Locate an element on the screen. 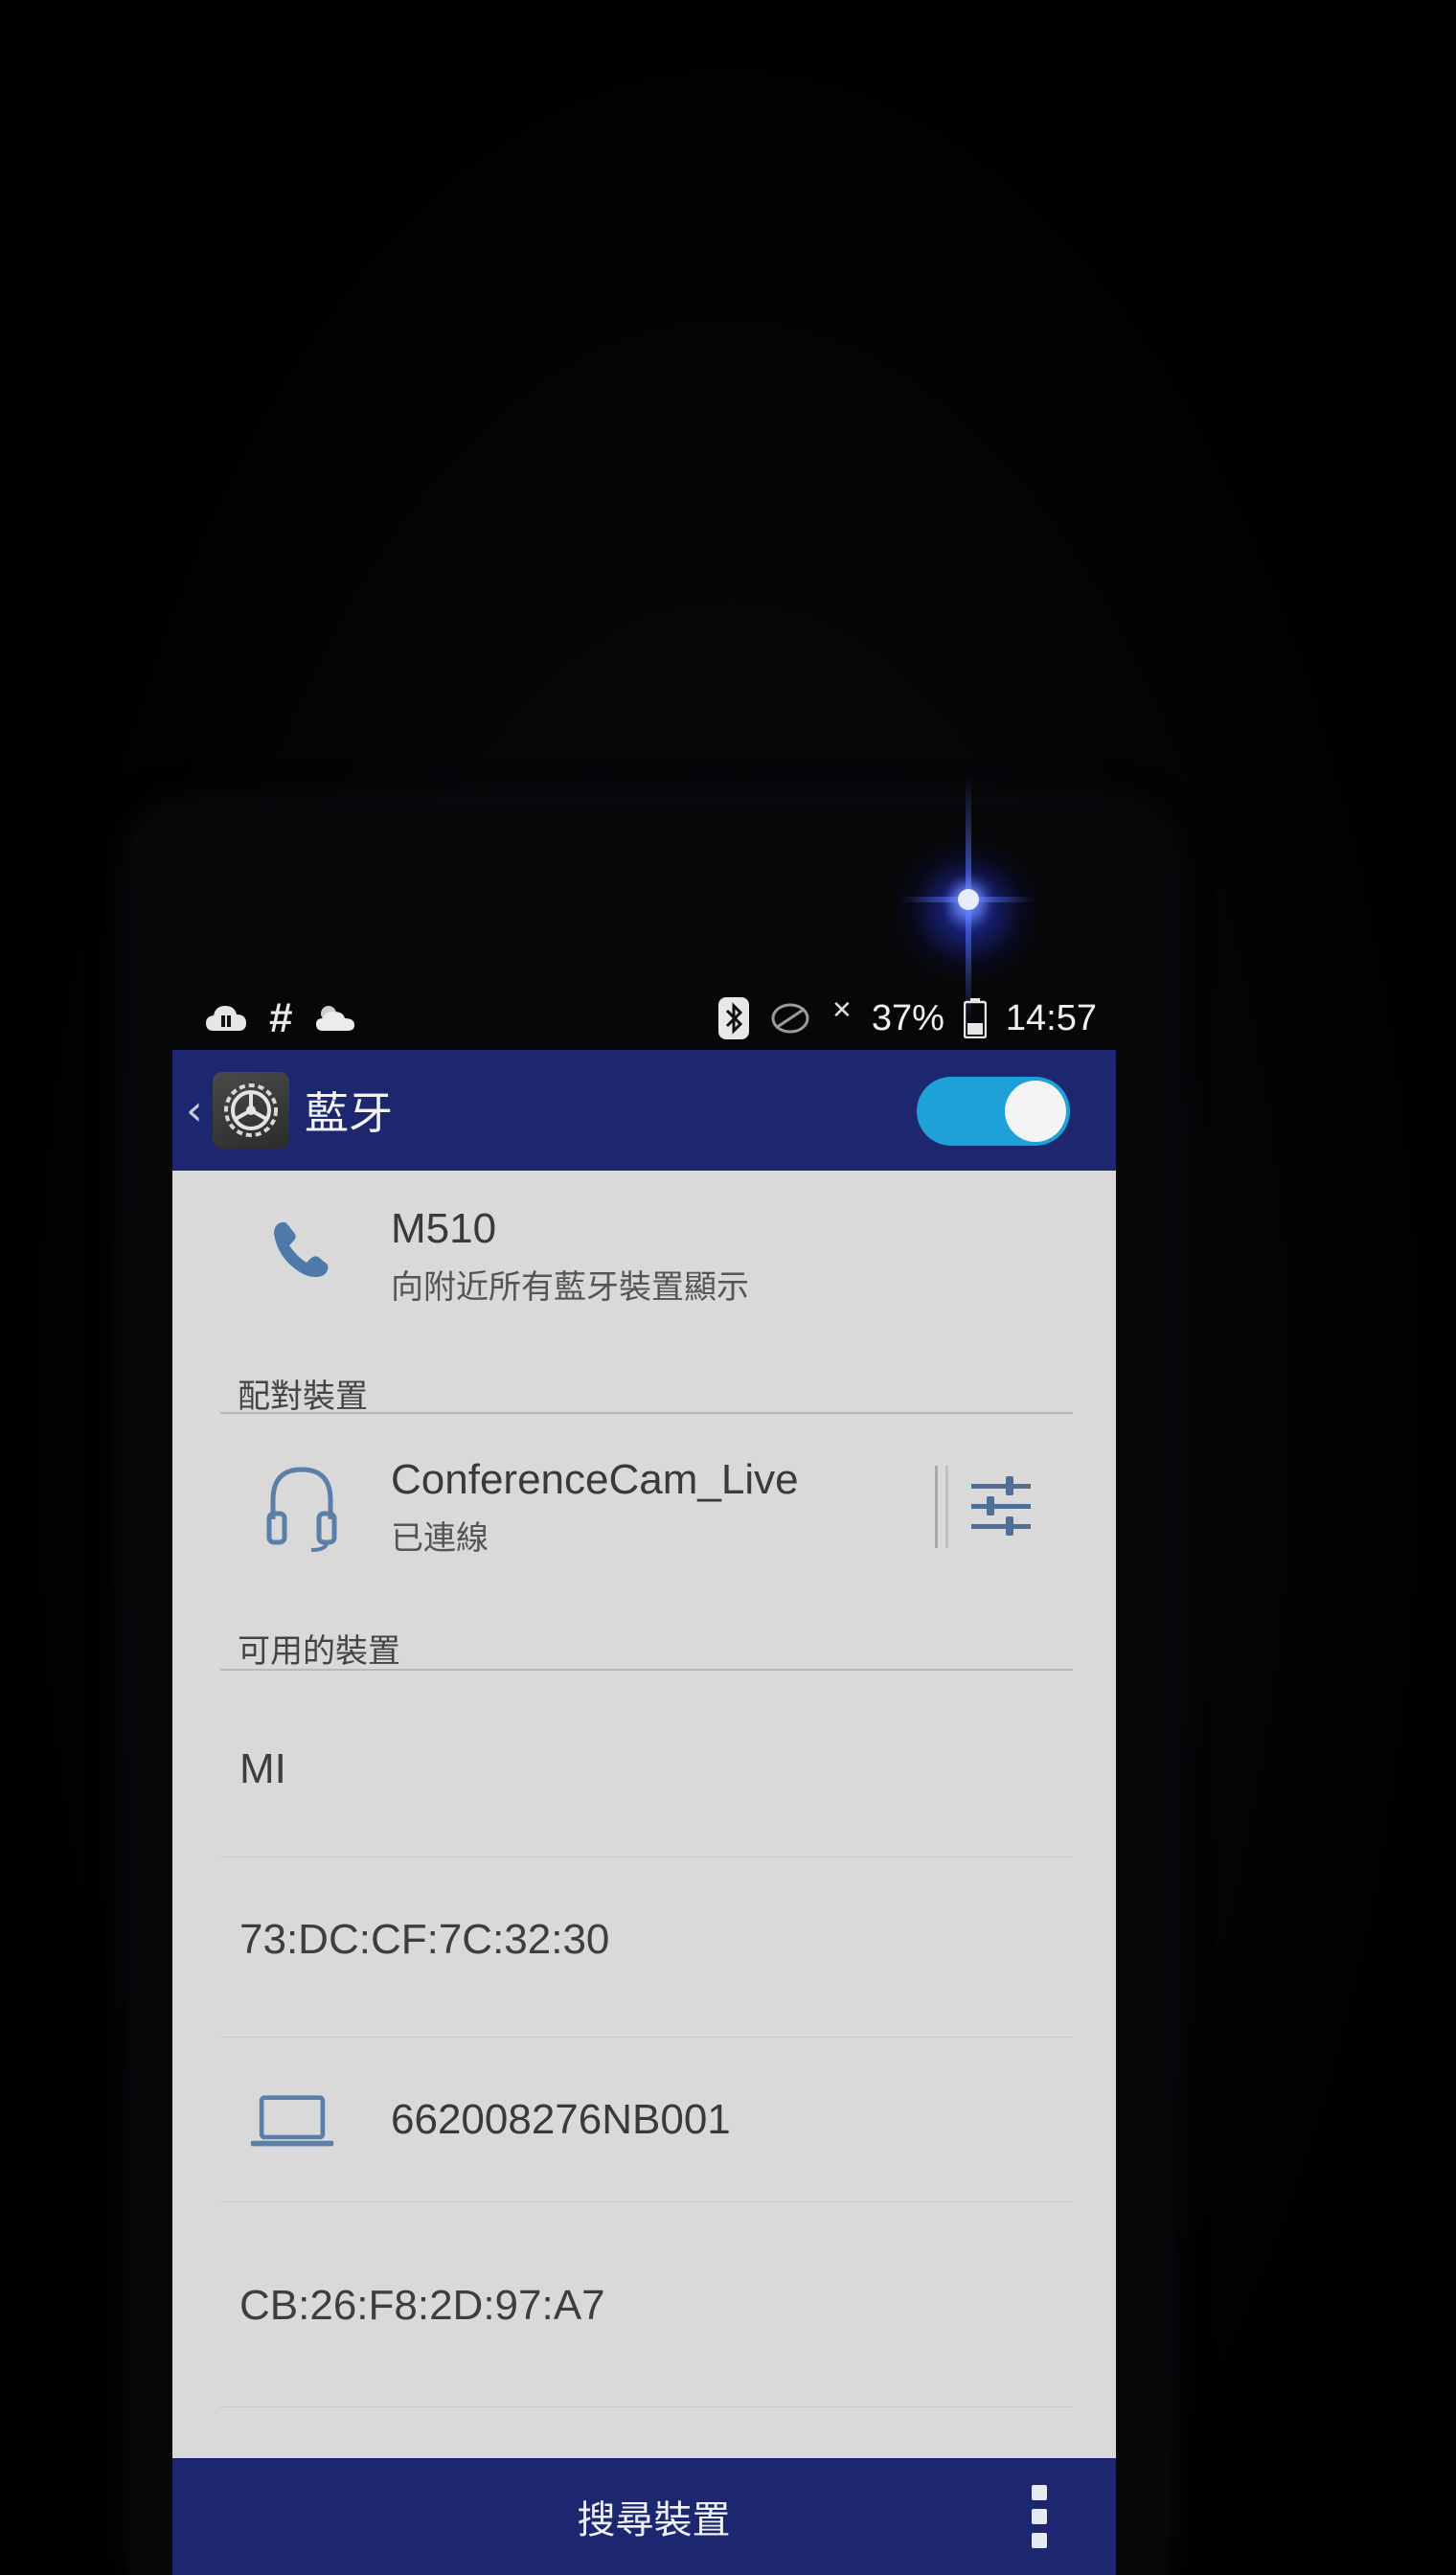  laptop-icon is located at coordinates (292, 2121).